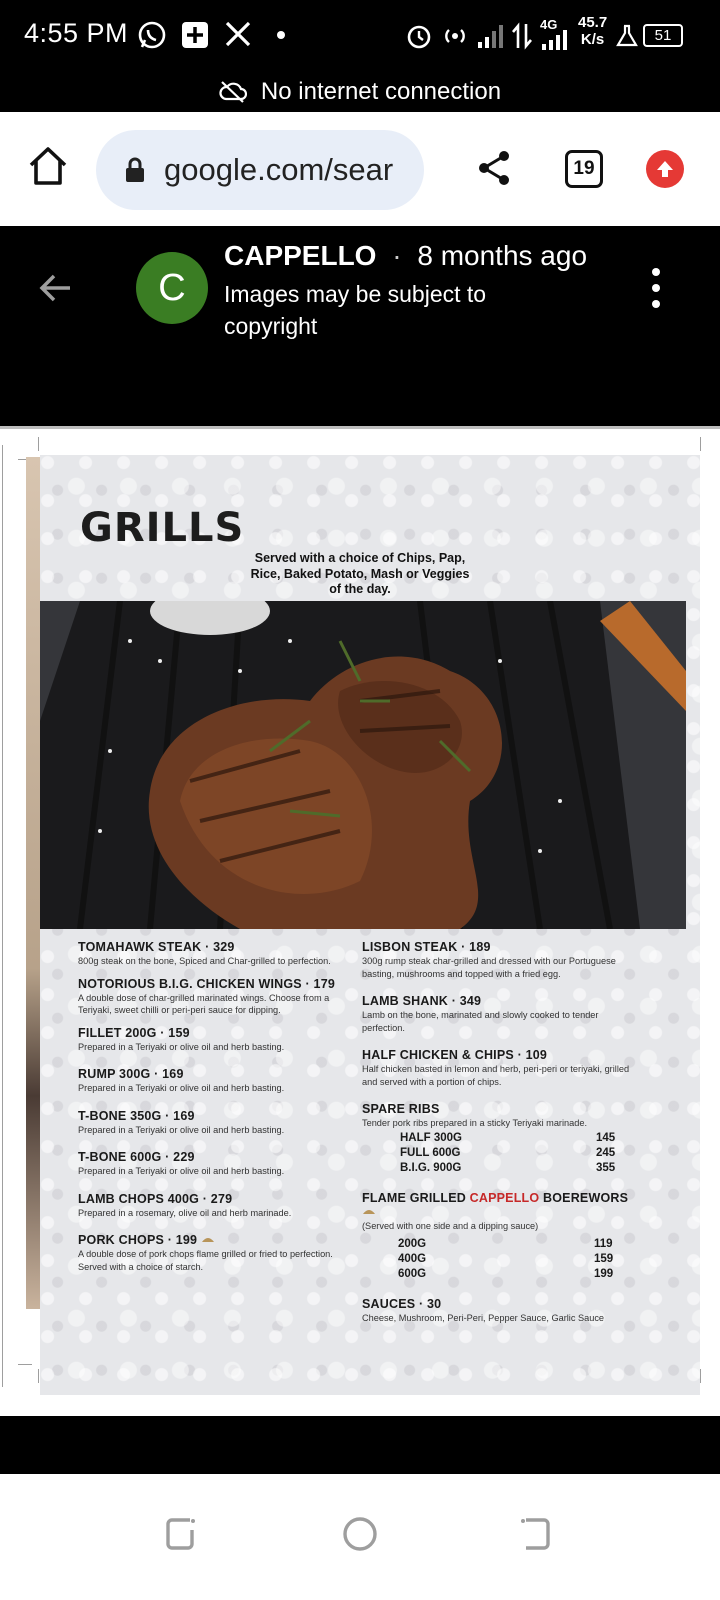 Image resolution: width=720 pixels, height=1600 pixels. What do you see at coordinates (592, 39) in the screenshot?
I see `network-speed-unit: K/s` at bounding box center [592, 39].